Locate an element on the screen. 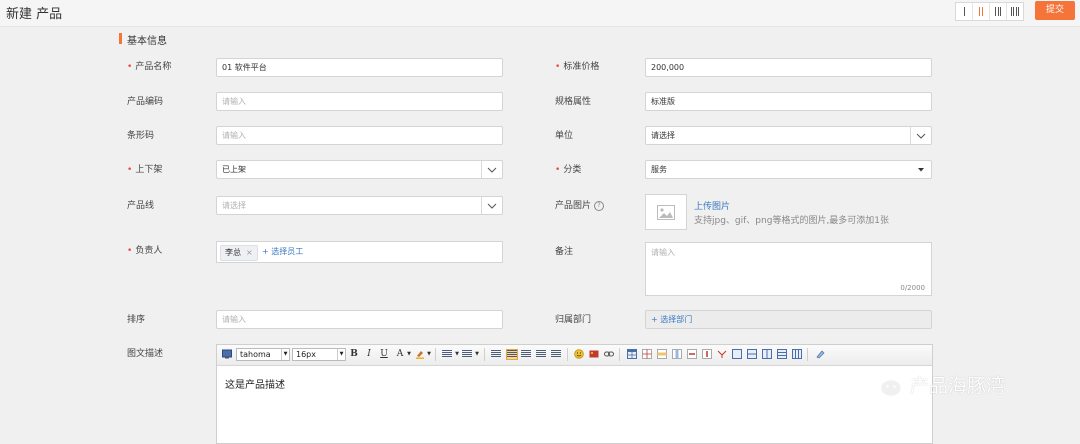 This screenshot has width=1080, height=444. split-cells-icon is located at coordinates (737, 354).